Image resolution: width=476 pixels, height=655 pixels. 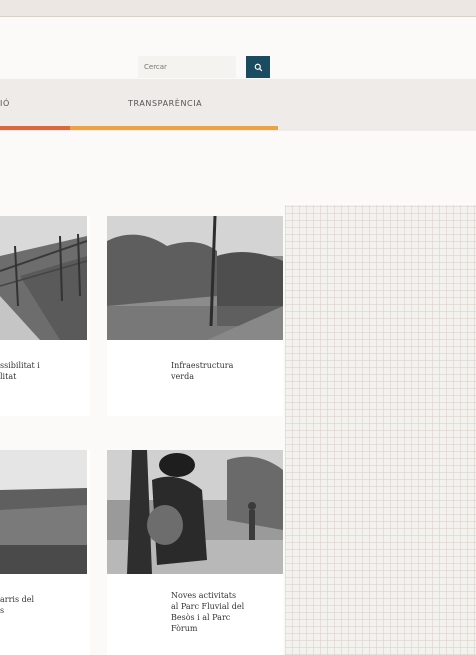 I want to click on nav-accent-orange, so click(x=174, y=128).